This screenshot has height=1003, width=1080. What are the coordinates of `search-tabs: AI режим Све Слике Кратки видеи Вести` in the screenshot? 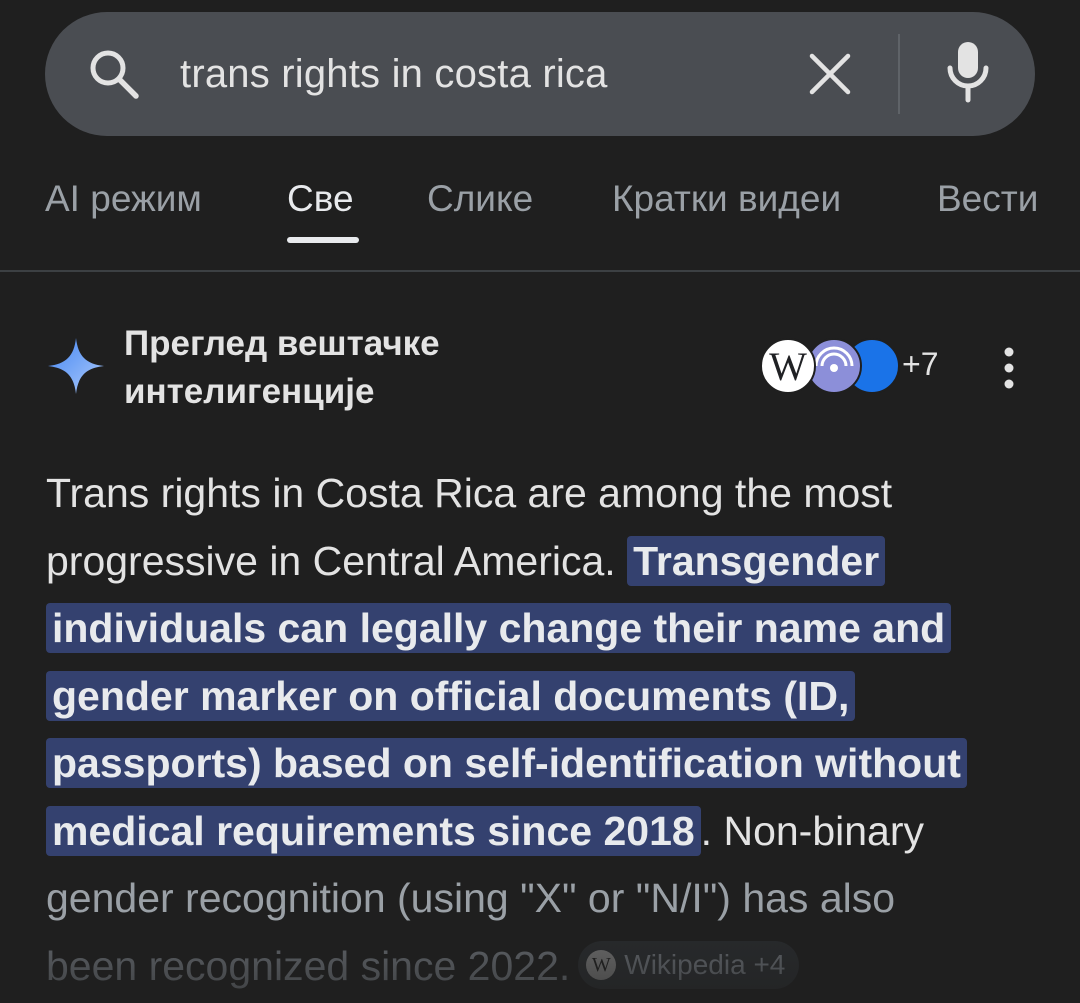 It's located at (540, 205).